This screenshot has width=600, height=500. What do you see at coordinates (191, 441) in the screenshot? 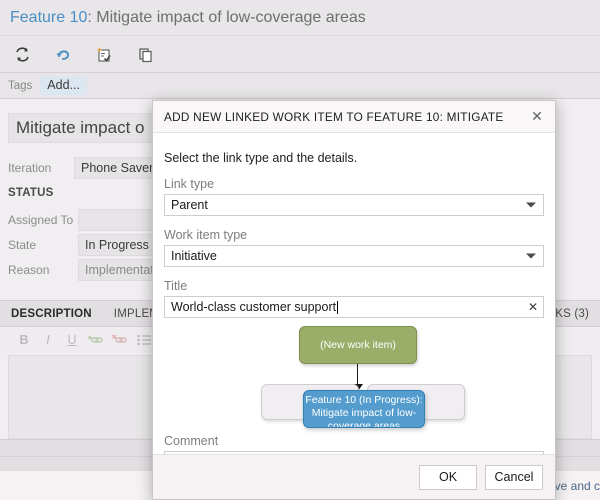
I see `comment-label: Comment` at bounding box center [191, 441].